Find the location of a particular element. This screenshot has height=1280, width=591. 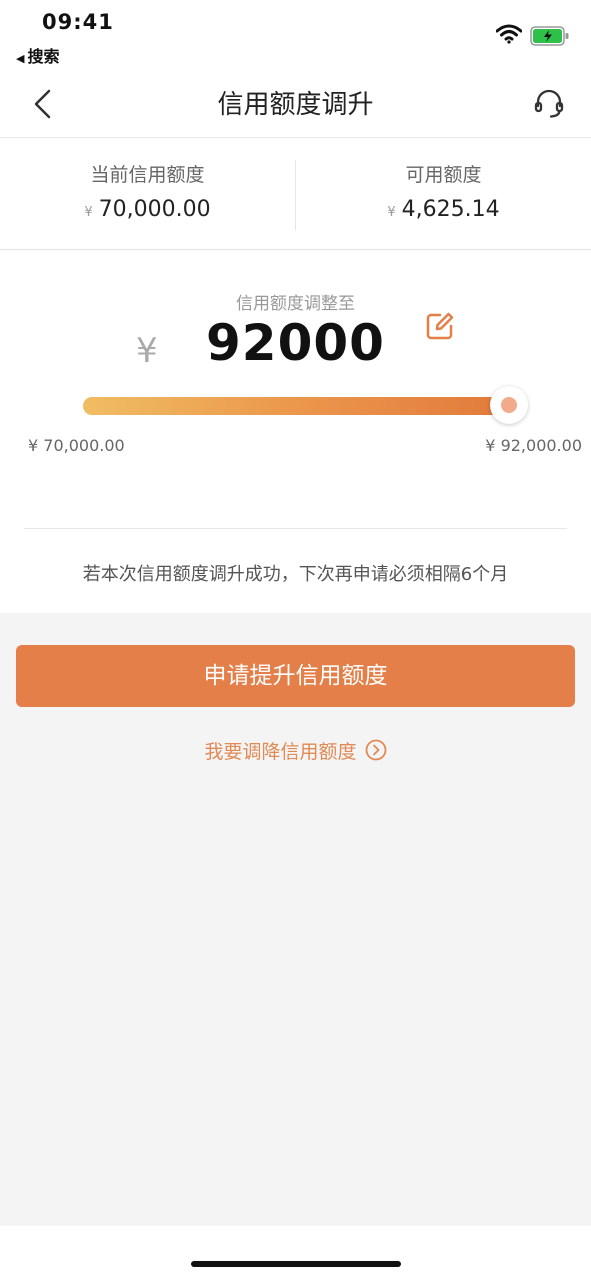

navigation-bar: 信用额度调升 is located at coordinates (295, 104).